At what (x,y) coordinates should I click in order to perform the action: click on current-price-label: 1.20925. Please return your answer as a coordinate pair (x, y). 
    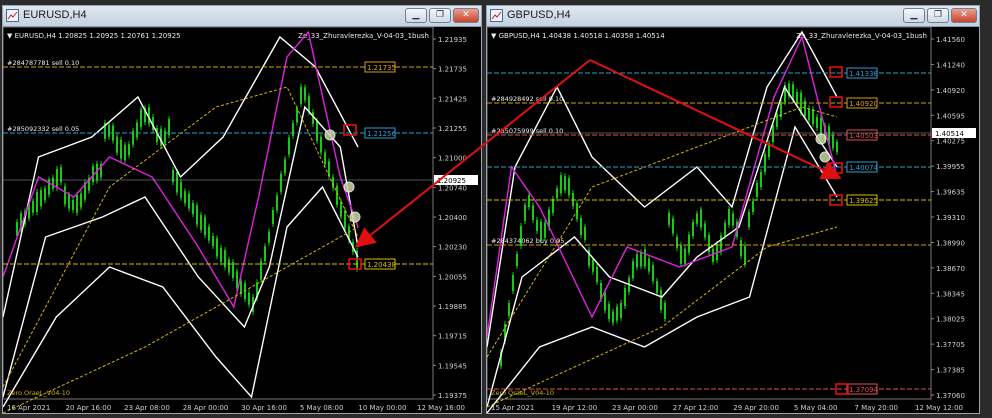
    Looking at the image, I should click on (451, 181).